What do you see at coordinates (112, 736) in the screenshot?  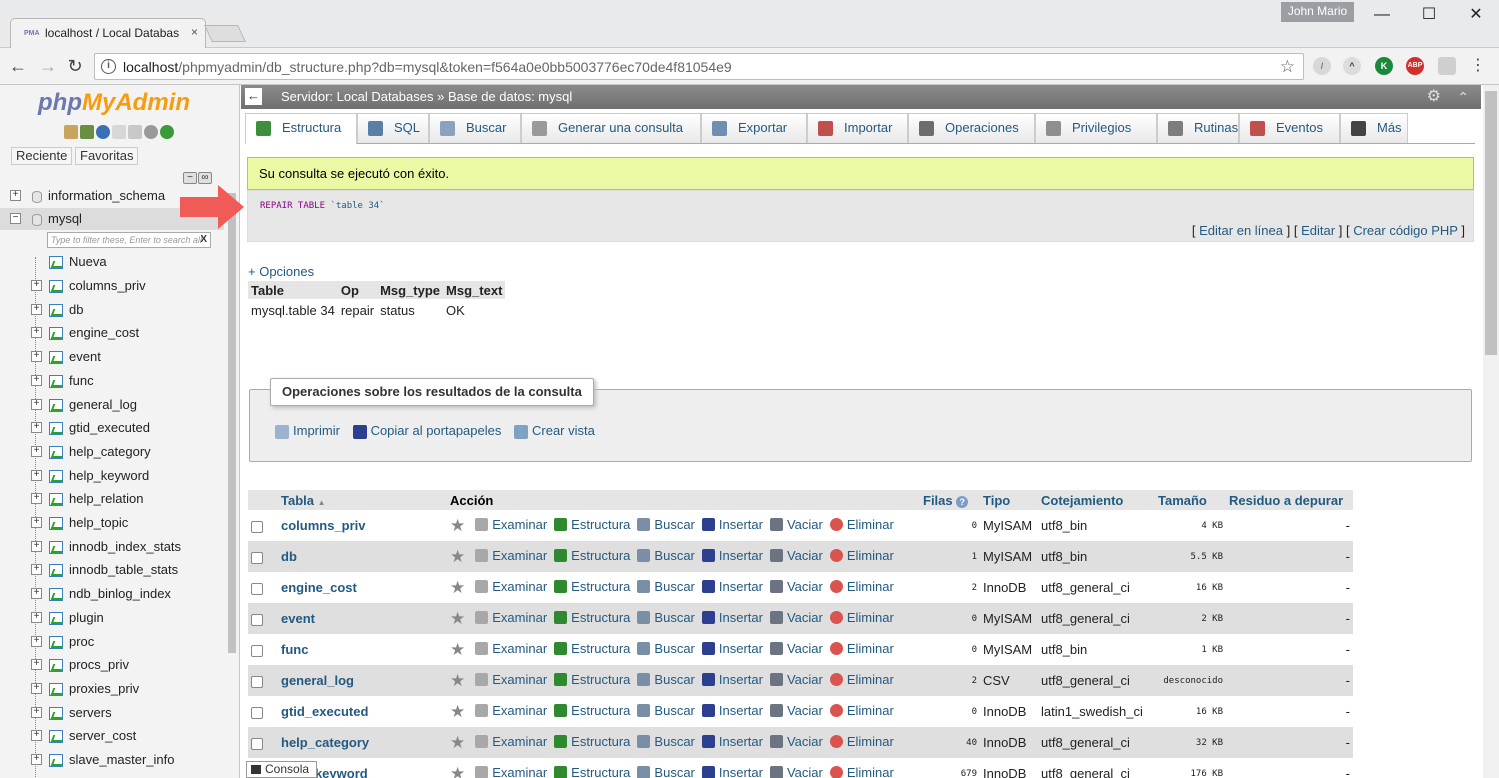 I see `table-item-server-cost: + server_cost` at bounding box center [112, 736].